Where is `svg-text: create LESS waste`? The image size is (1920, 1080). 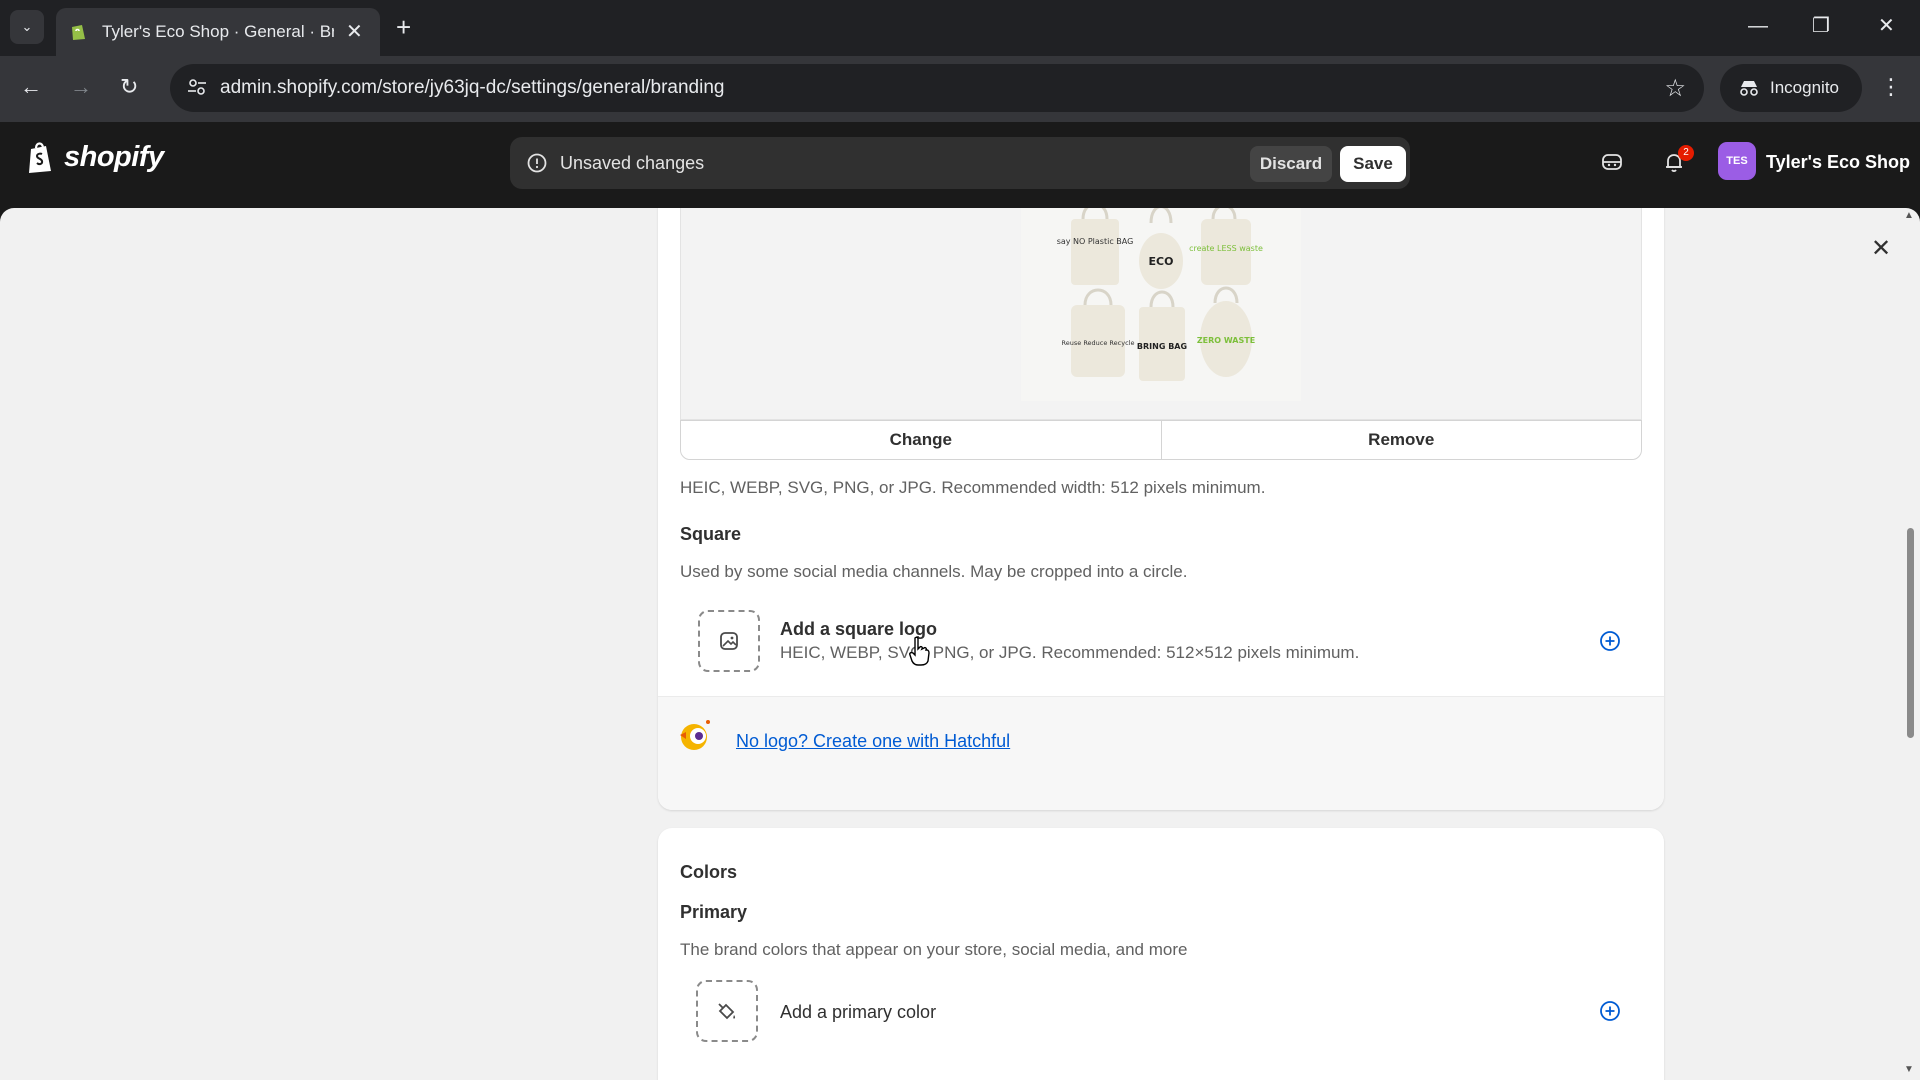 svg-text: create LESS waste is located at coordinates (1226, 248).